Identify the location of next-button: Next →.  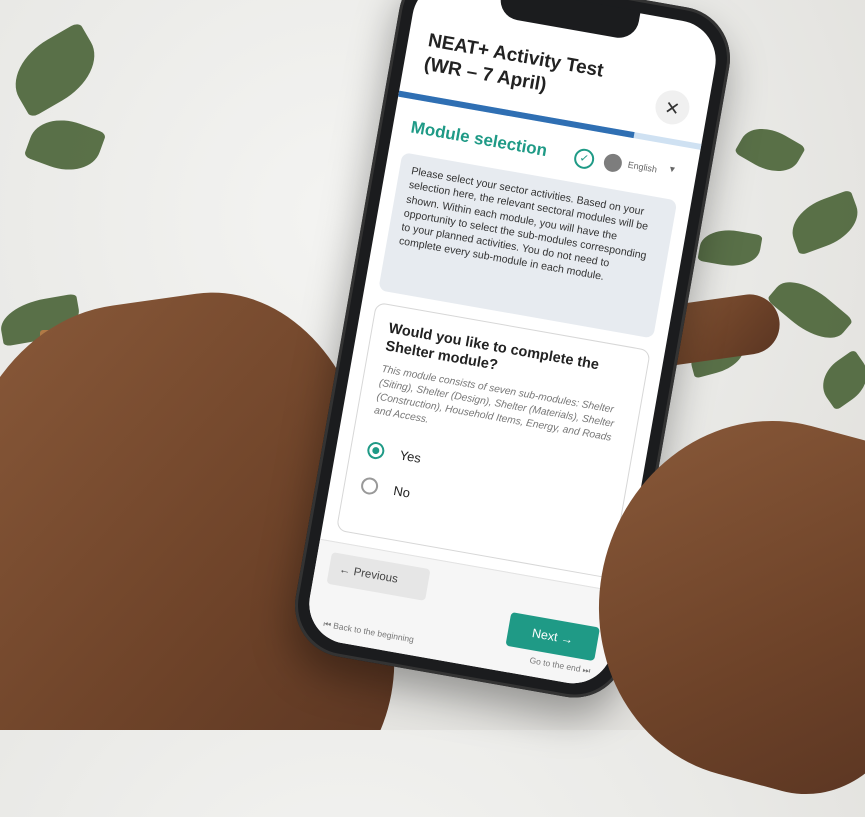
(552, 637).